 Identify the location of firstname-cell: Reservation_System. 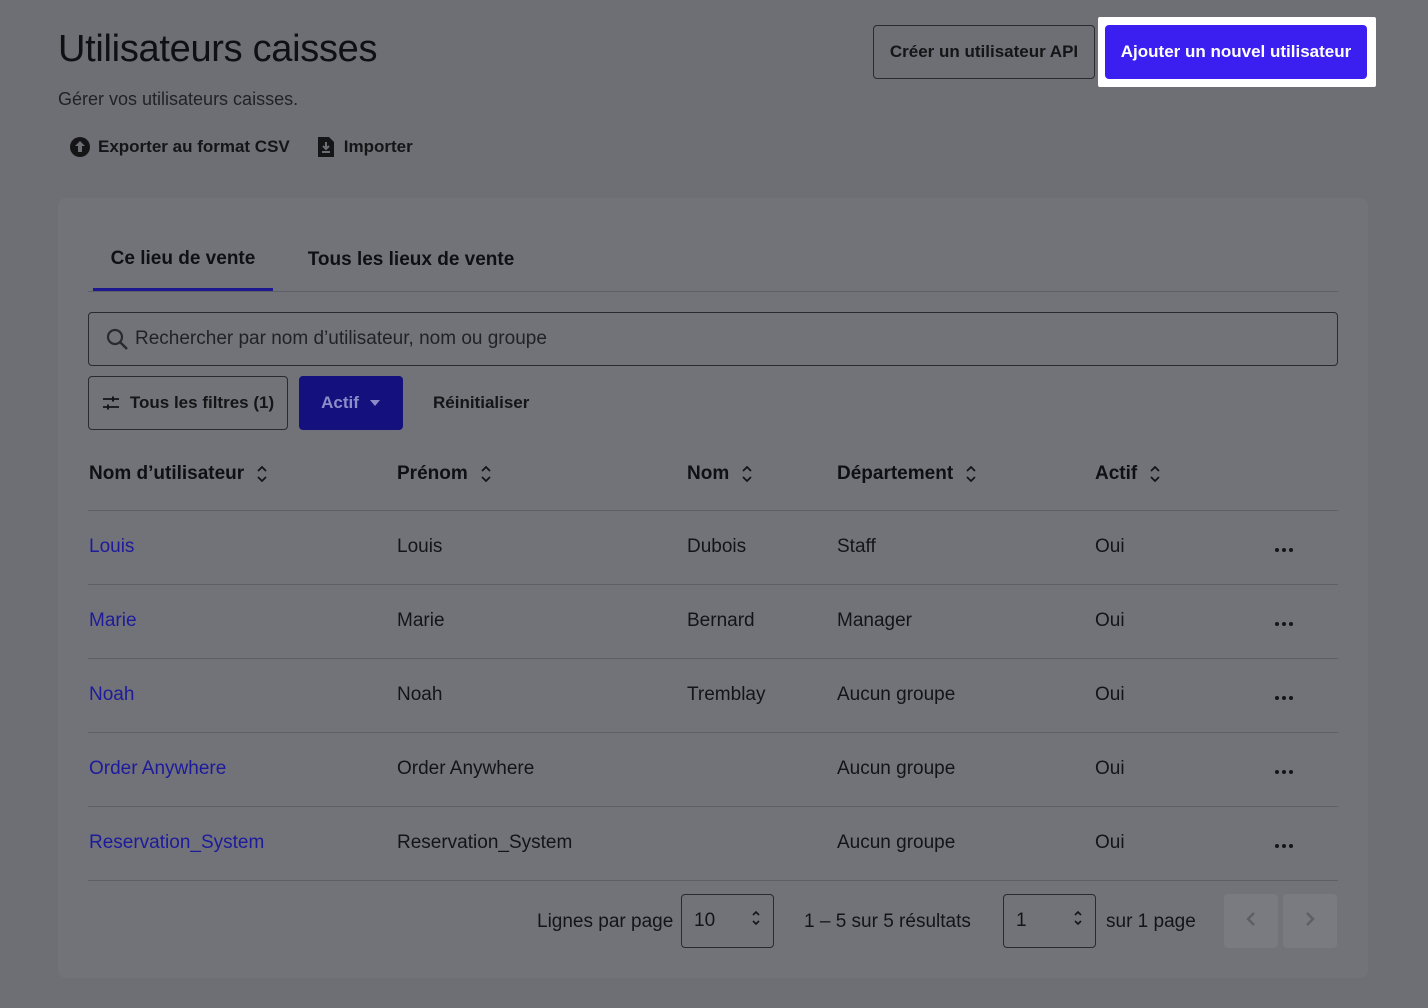
(542, 843).